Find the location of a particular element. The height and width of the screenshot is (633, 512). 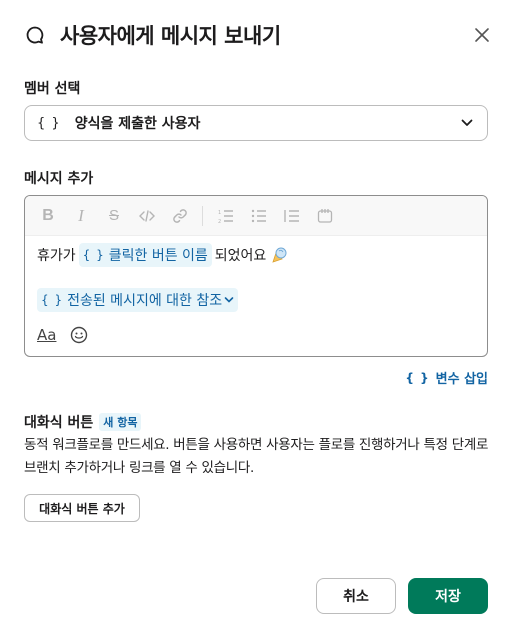

variable-chip-button-name: { } 클릭한 버튼 이름 is located at coordinates (145, 255).